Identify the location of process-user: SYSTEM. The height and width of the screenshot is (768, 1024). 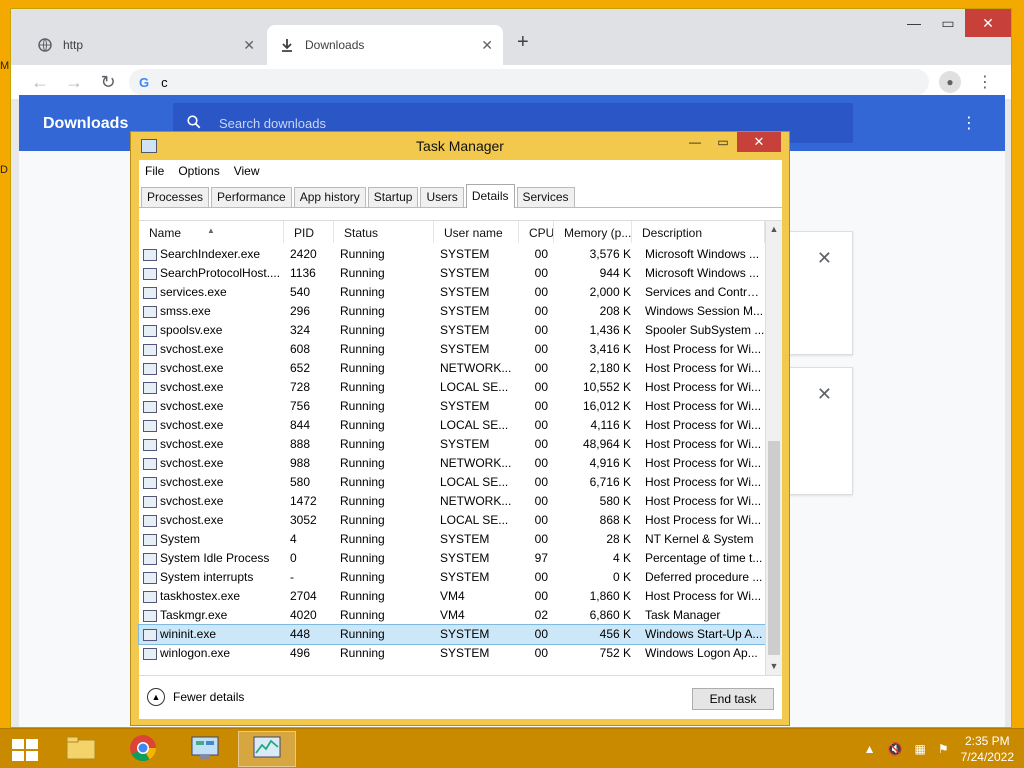
(465, 406).